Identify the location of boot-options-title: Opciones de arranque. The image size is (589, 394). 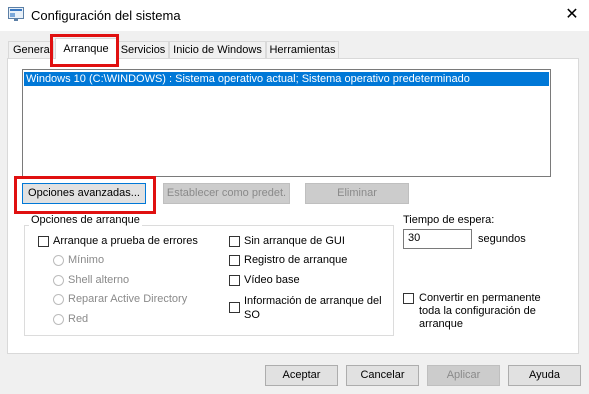
(85, 220).